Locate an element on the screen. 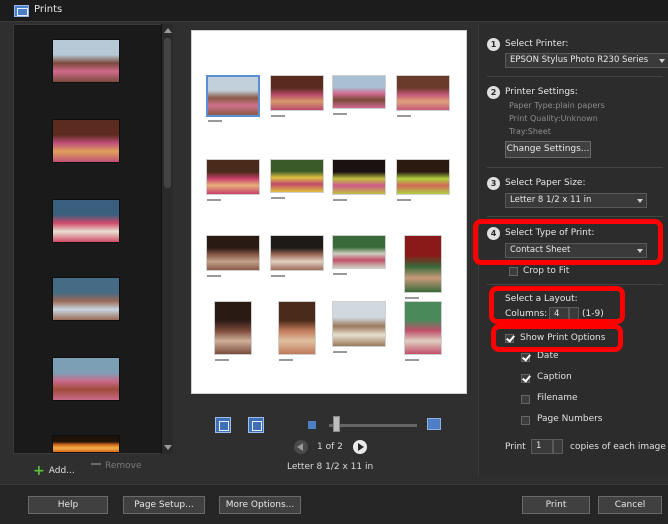  next-page-button is located at coordinates (360, 447).